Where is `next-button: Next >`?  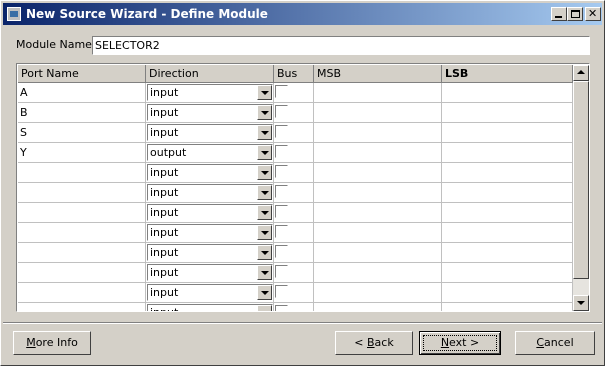 next-button: Next > is located at coordinates (460, 343).